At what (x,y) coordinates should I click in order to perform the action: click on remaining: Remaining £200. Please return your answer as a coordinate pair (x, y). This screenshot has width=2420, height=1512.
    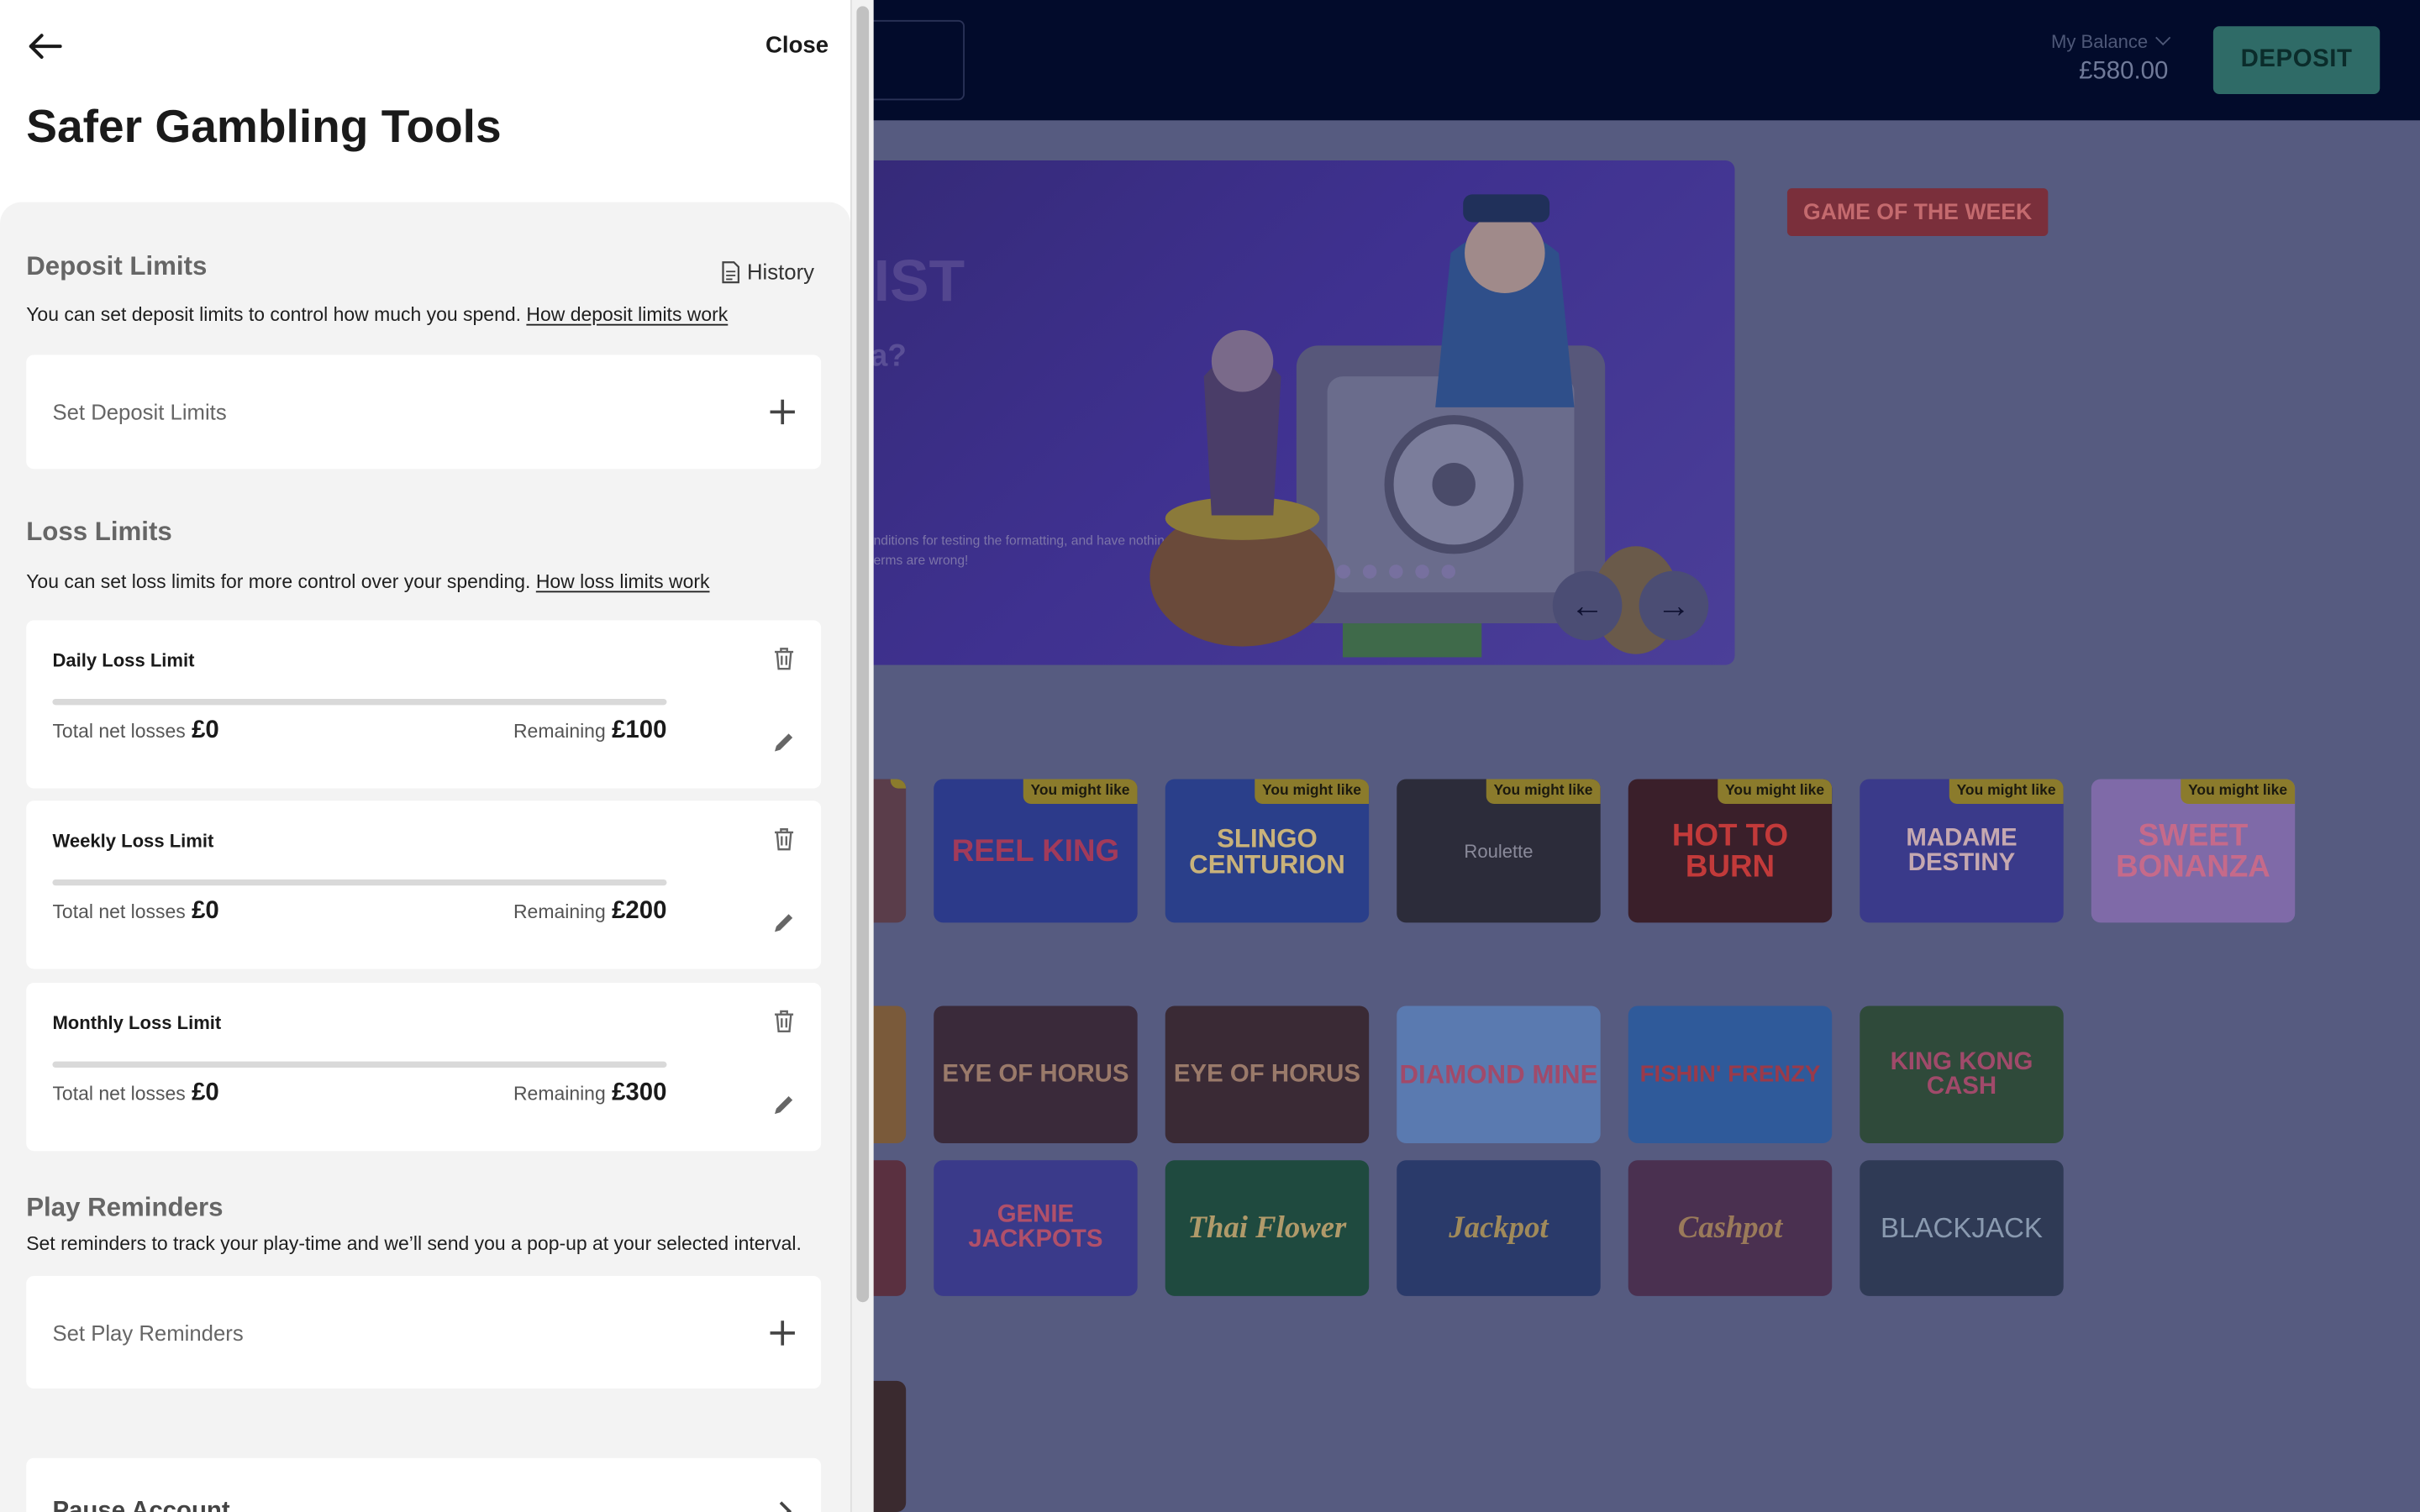
    Looking at the image, I should click on (589, 912).